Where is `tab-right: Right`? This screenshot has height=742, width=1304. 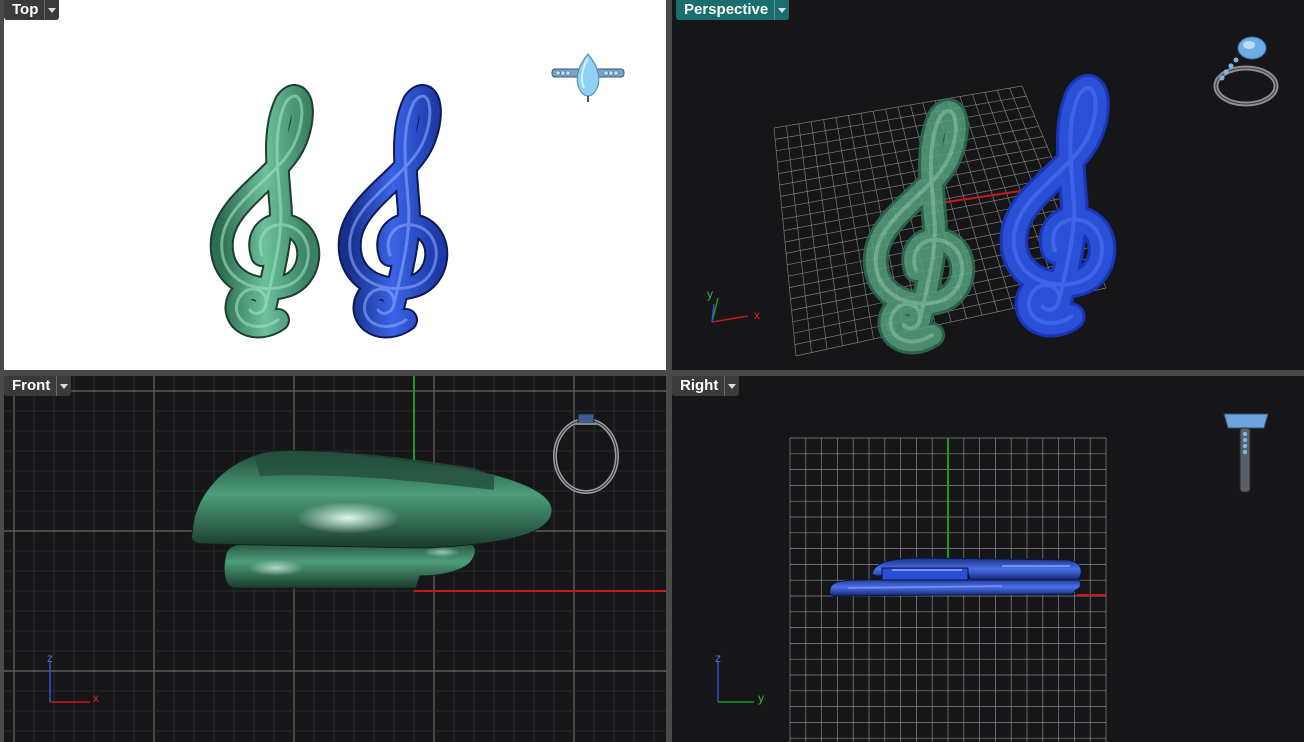
tab-right: Right is located at coordinates (706, 386).